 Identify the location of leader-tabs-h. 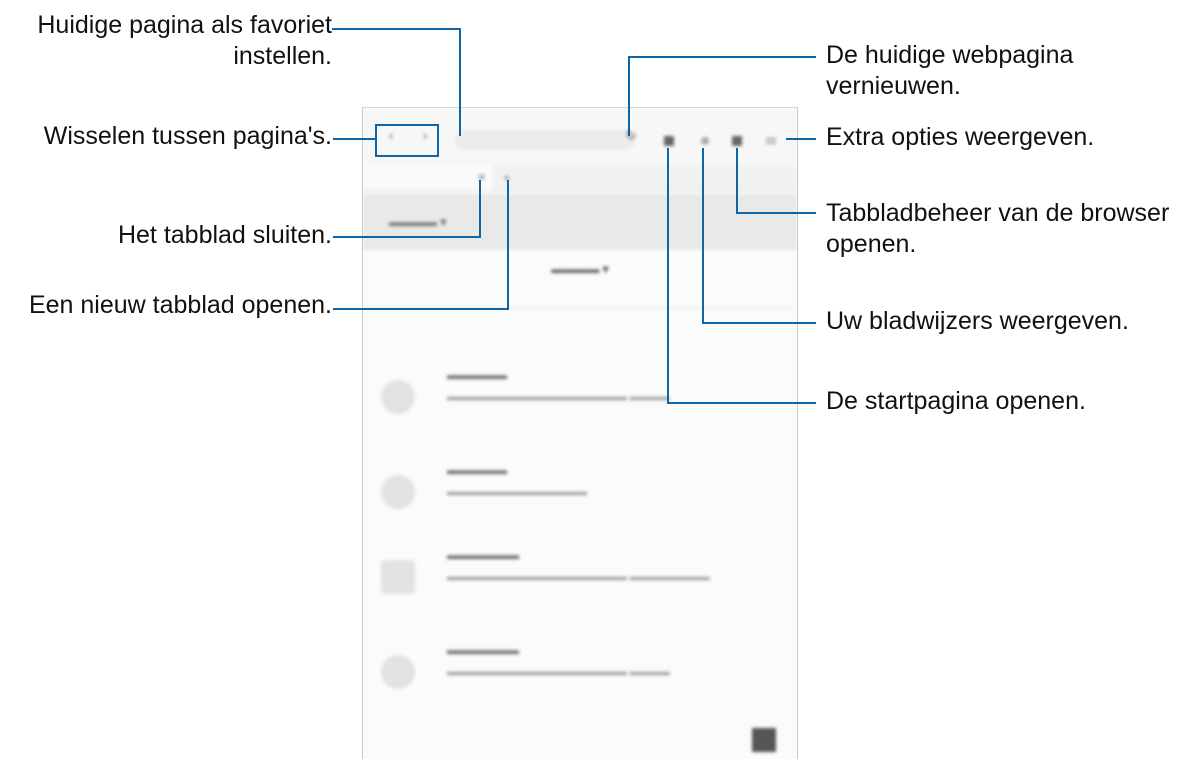
(776, 213).